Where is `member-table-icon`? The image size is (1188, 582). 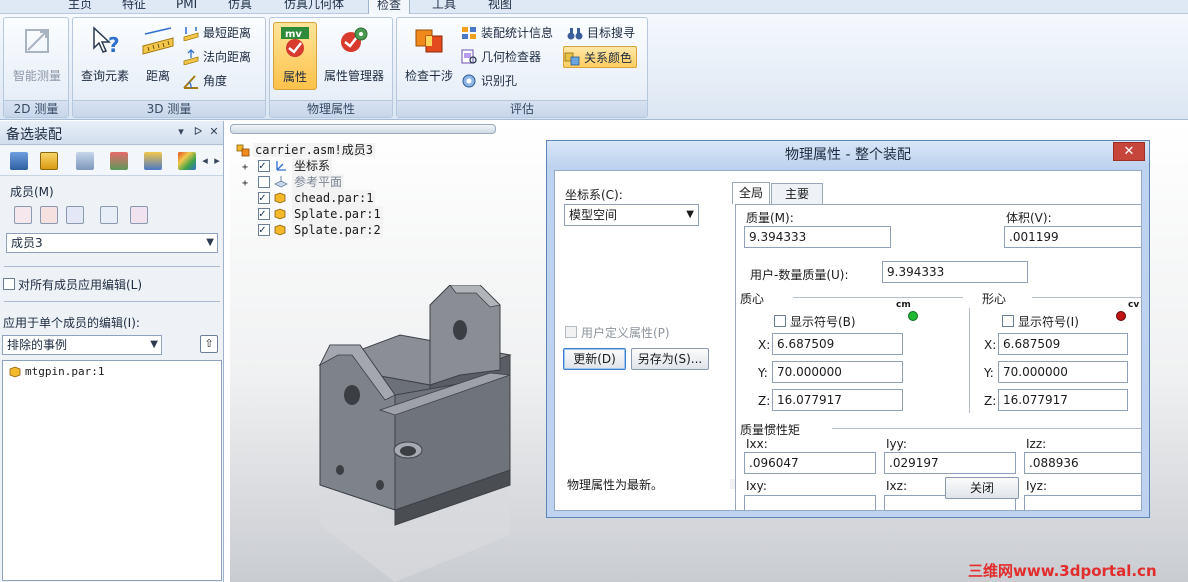 member-table-icon is located at coordinates (109, 215).